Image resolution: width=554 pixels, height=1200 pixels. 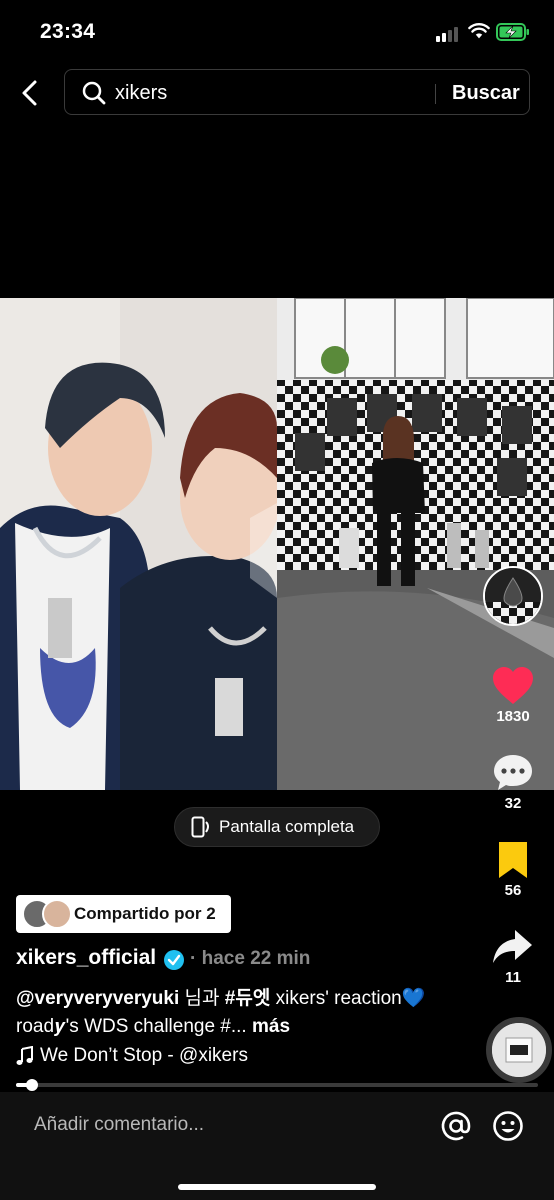 What do you see at coordinates (413, 998) in the screenshot?
I see `blue-heart-emoji: 💙` at bounding box center [413, 998].